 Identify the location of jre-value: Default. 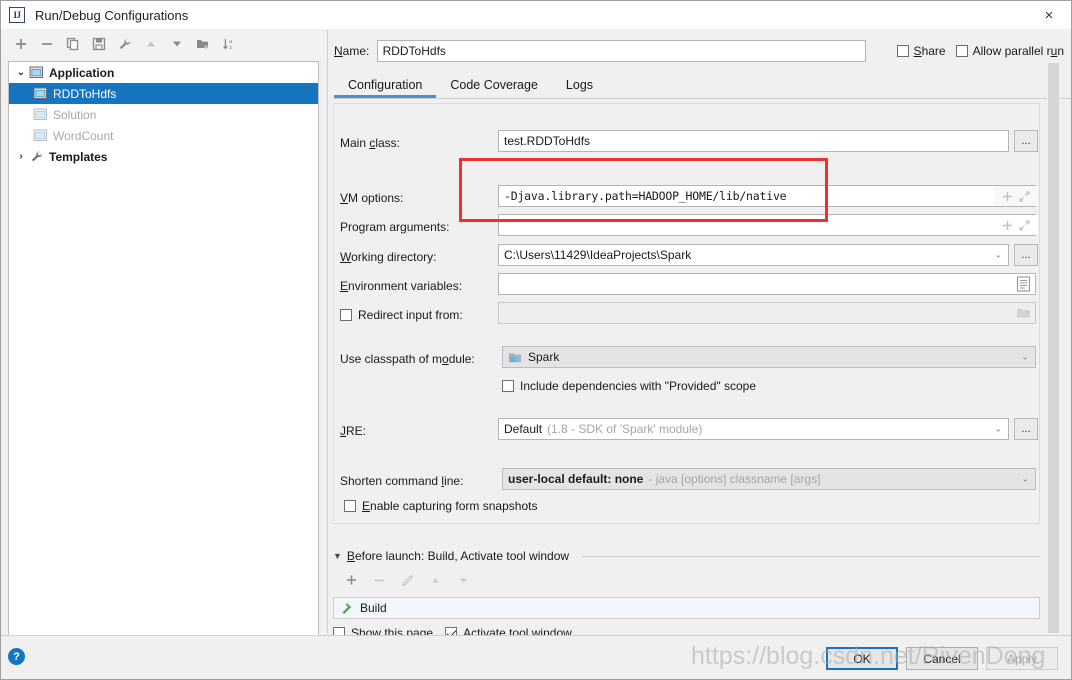
(523, 429).